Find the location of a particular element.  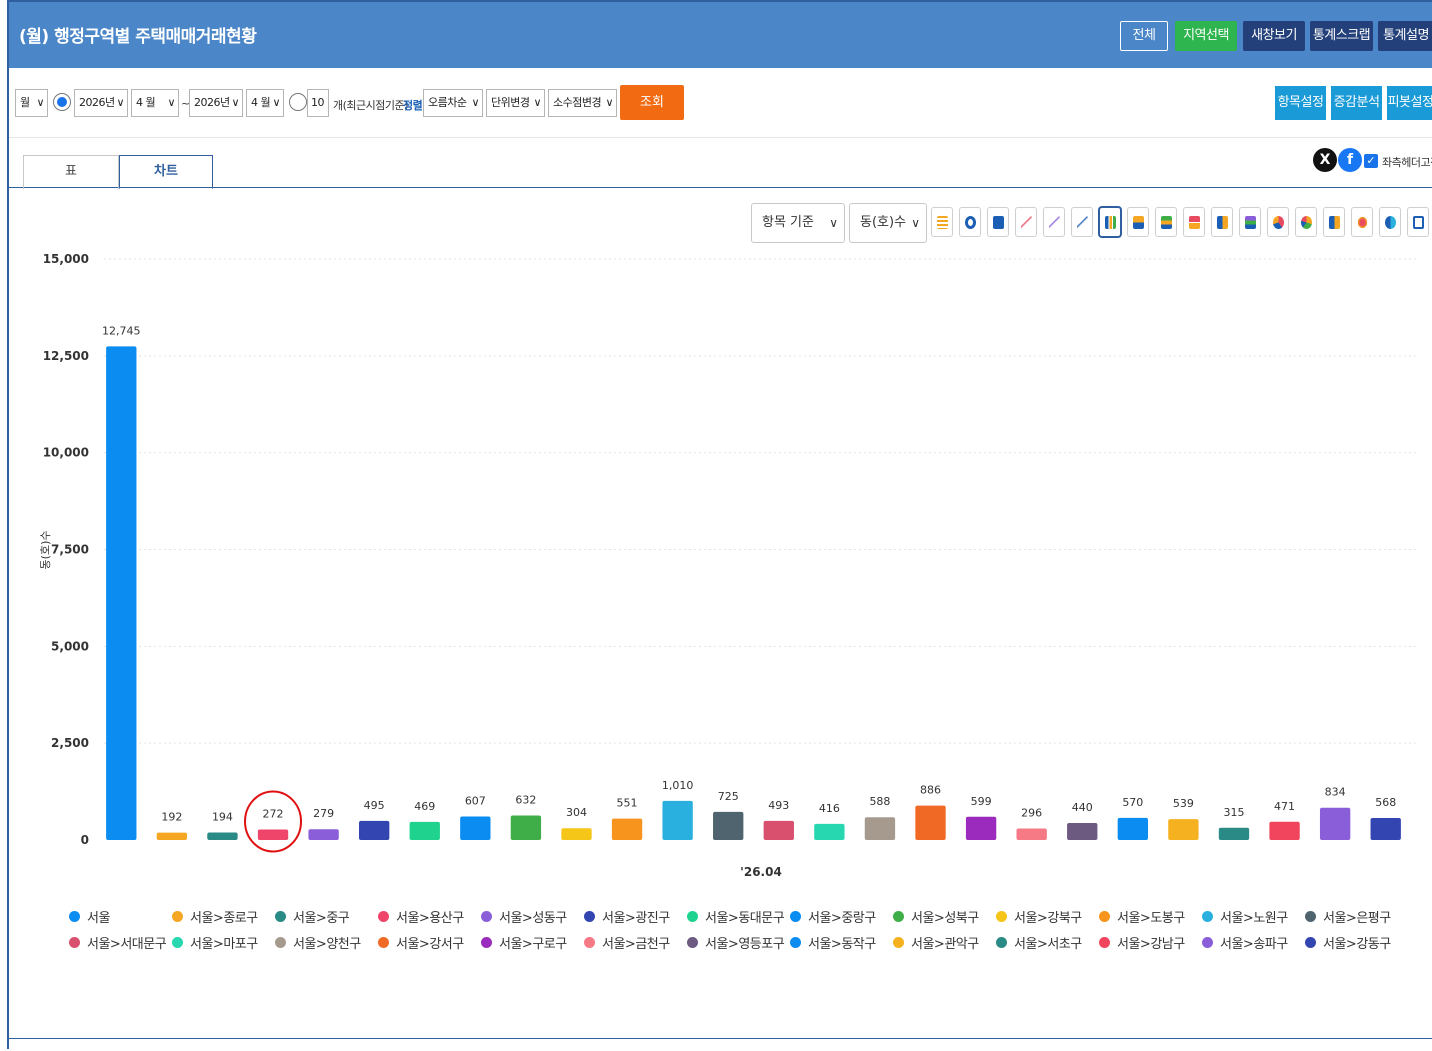

legend-label: 서울>서초구 is located at coordinates (1048, 944).